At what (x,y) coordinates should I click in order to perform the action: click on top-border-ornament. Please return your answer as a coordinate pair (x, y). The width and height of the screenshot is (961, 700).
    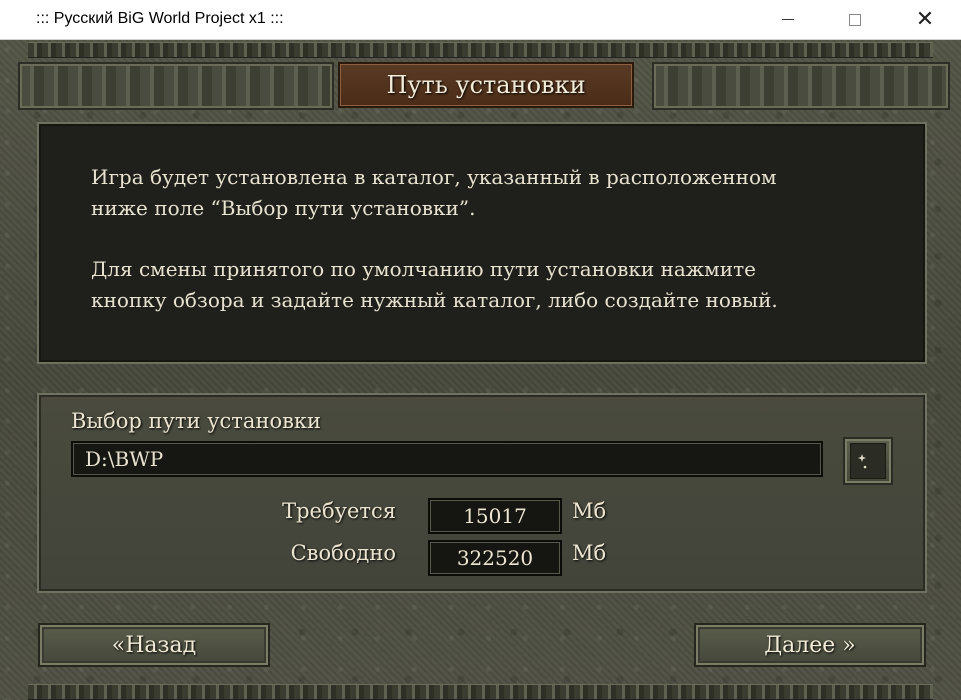
    Looking at the image, I should click on (480, 50).